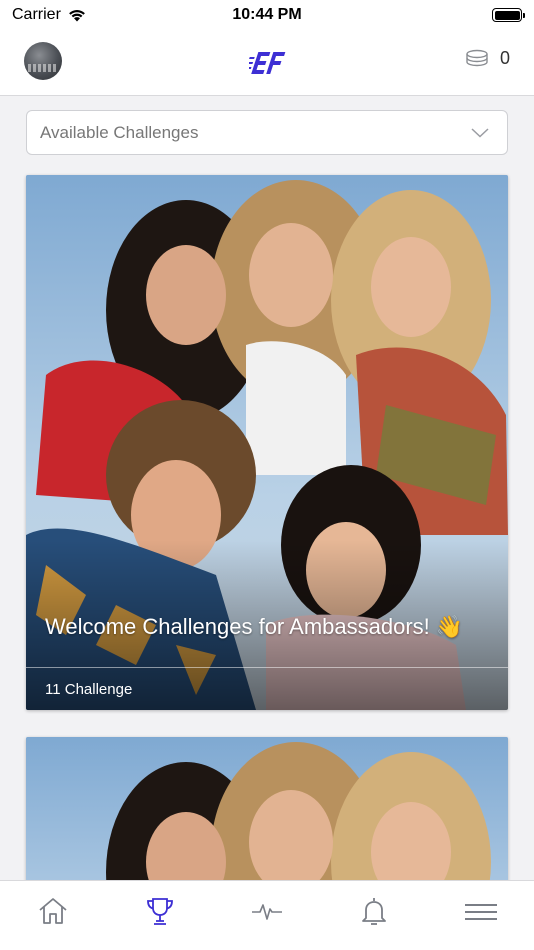 The image size is (534, 950). What do you see at coordinates (267, 132) in the screenshot?
I see `challenge-filter-dropdown: Available Challenges` at bounding box center [267, 132].